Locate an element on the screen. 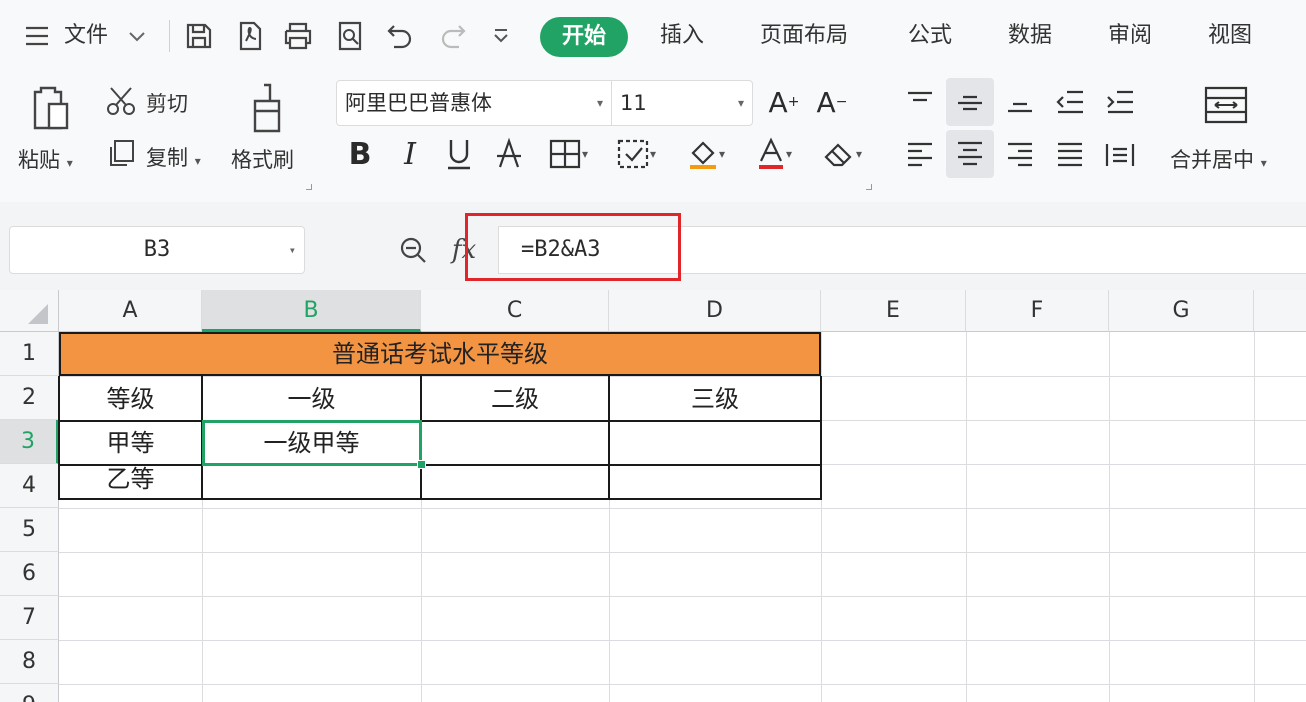 The image size is (1306, 702). formula-bar: B3 ▾ fx =B2&A3 is located at coordinates (653, 246).